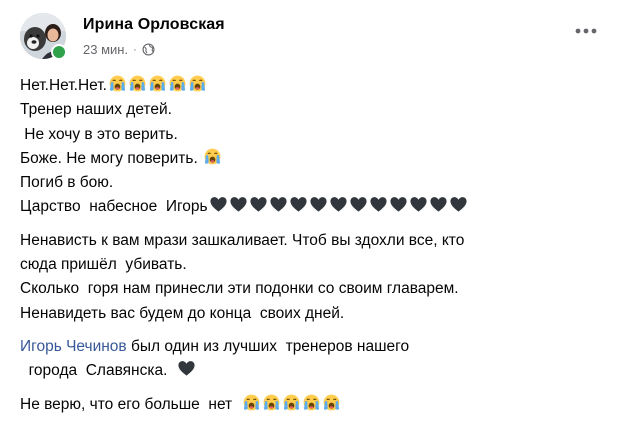  I want to click on text-line: Не хочу в это верить., so click(315, 135).